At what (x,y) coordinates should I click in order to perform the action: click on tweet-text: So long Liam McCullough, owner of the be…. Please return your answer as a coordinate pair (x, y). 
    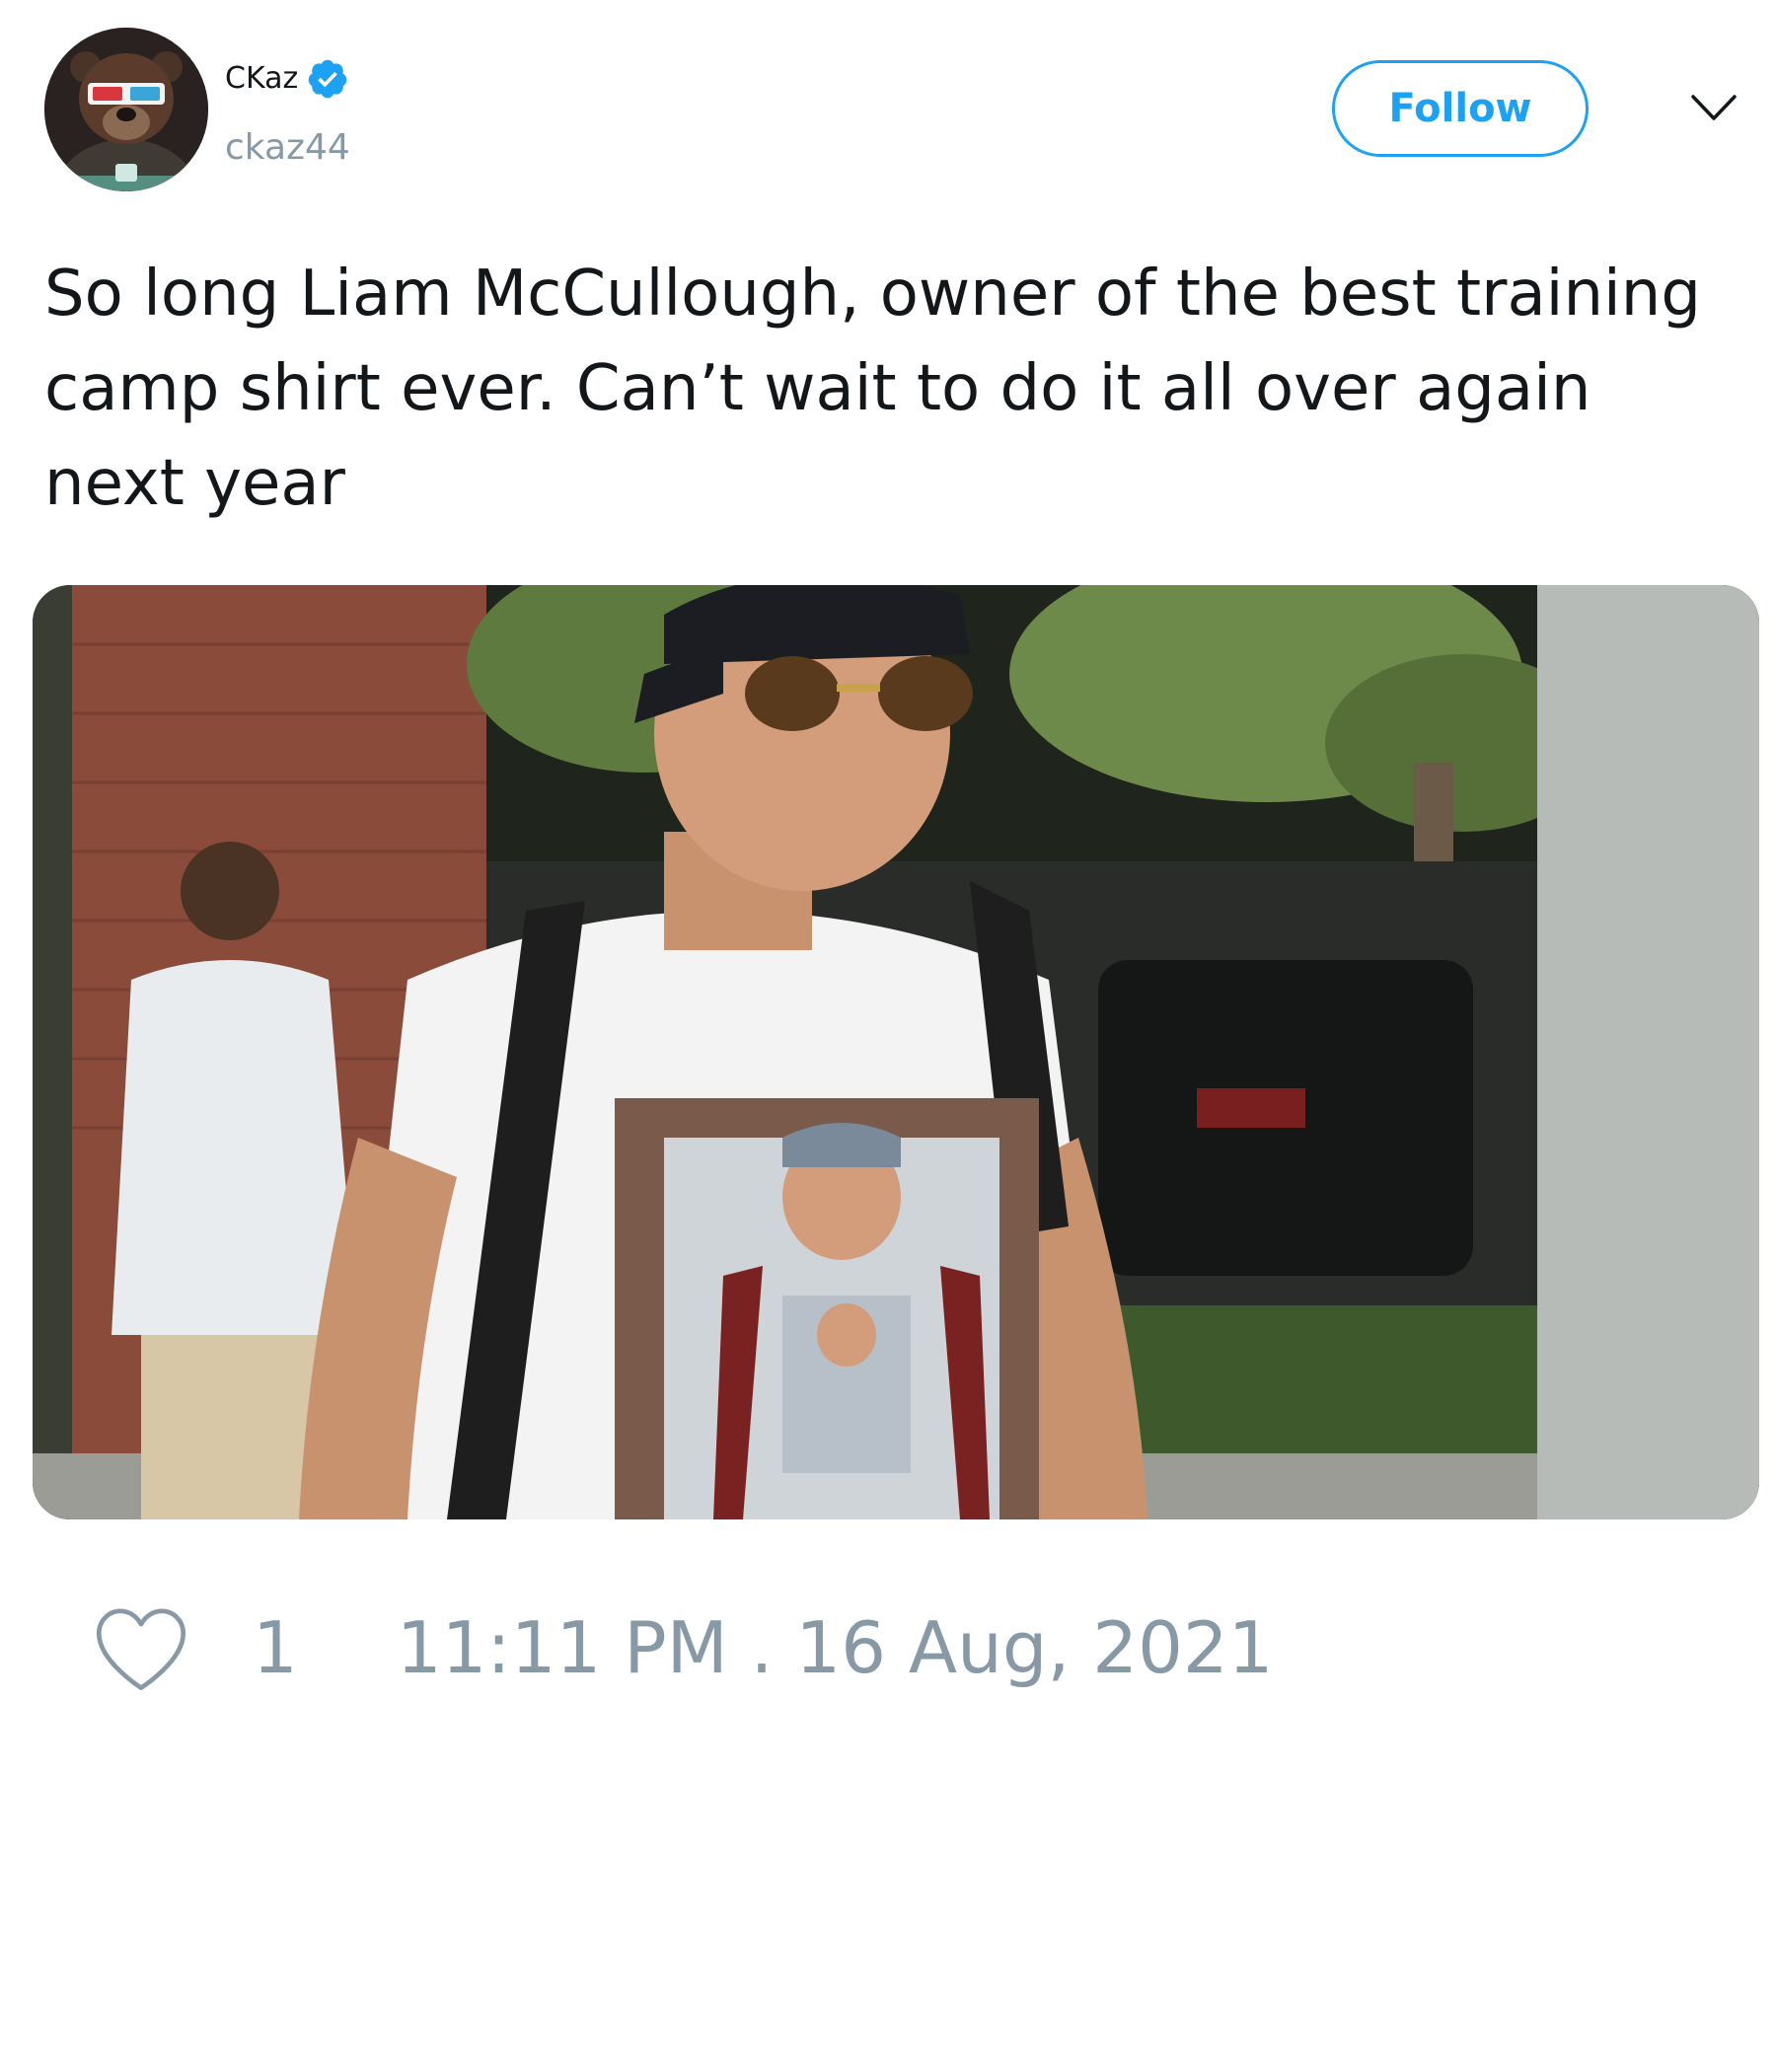
    Looking at the image, I should click on (873, 389).